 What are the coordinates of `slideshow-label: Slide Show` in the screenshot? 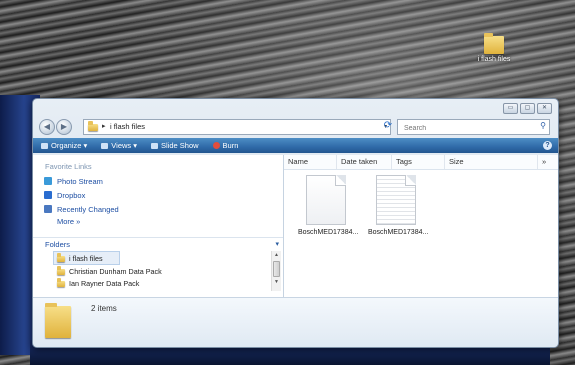 It's located at (180, 145).